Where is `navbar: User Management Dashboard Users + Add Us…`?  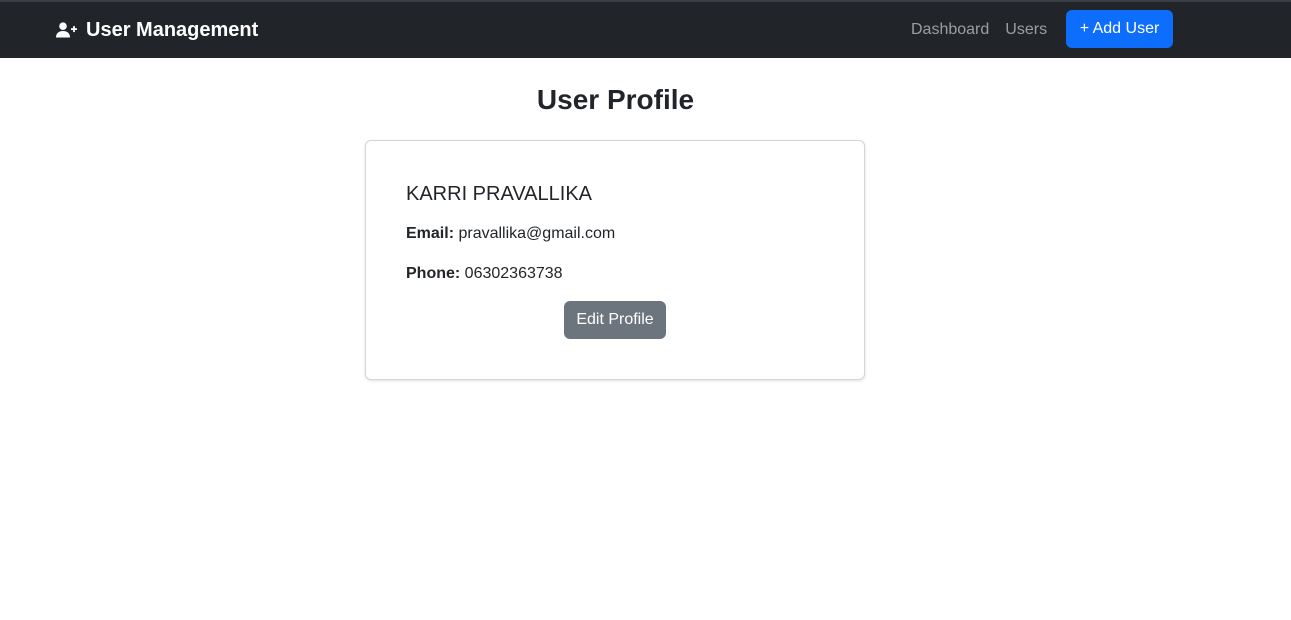
navbar: User Management Dashboard Users + Add Us… is located at coordinates (645, 30).